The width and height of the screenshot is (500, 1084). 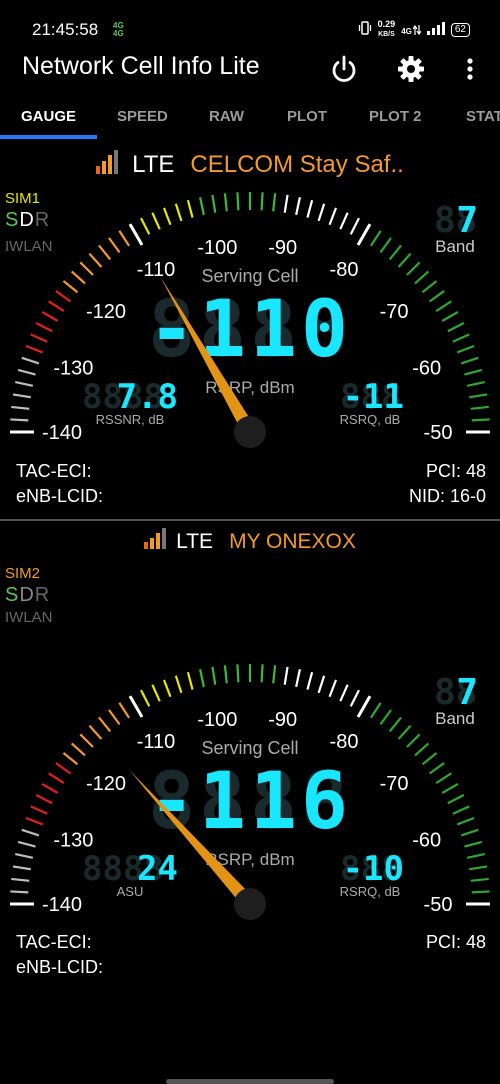 I want to click on left-lcd-value: 24, so click(x=157, y=869).